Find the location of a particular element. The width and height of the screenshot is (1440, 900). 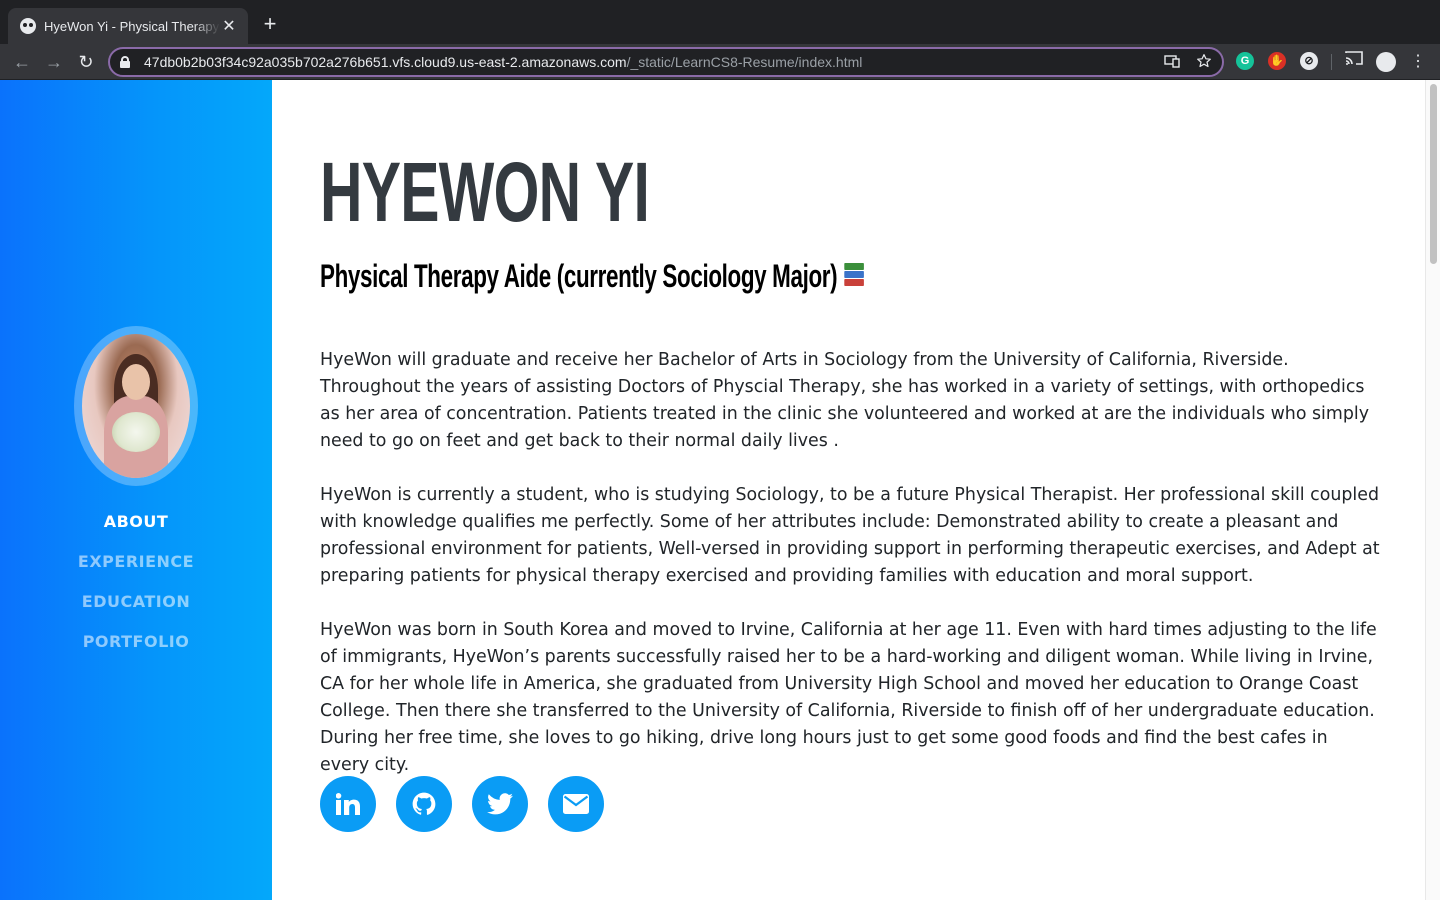

panda-favicon-icon is located at coordinates (28, 26).